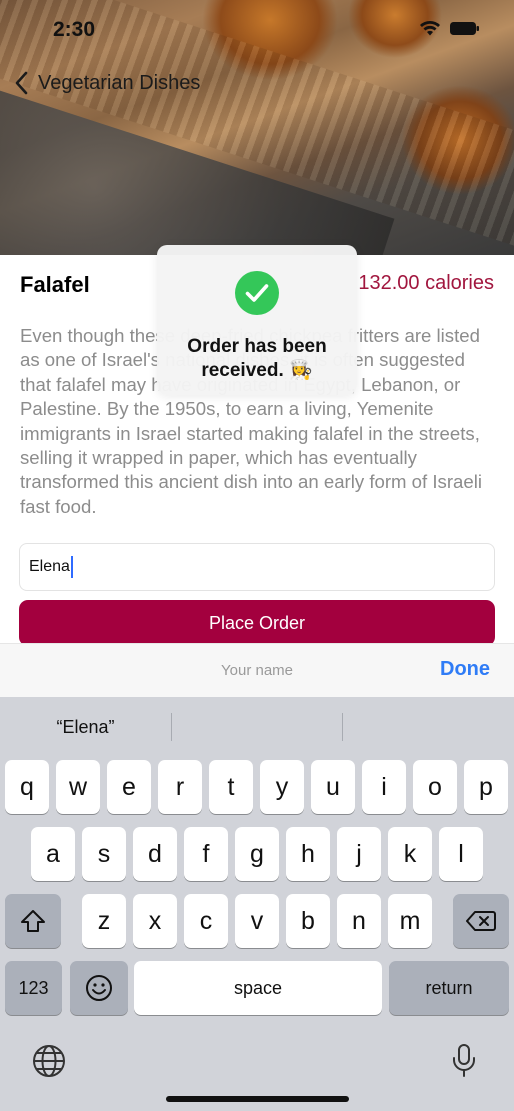 This screenshot has width=514, height=1111. What do you see at coordinates (486, 787) in the screenshot?
I see `key-p: p` at bounding box center [486, 787].